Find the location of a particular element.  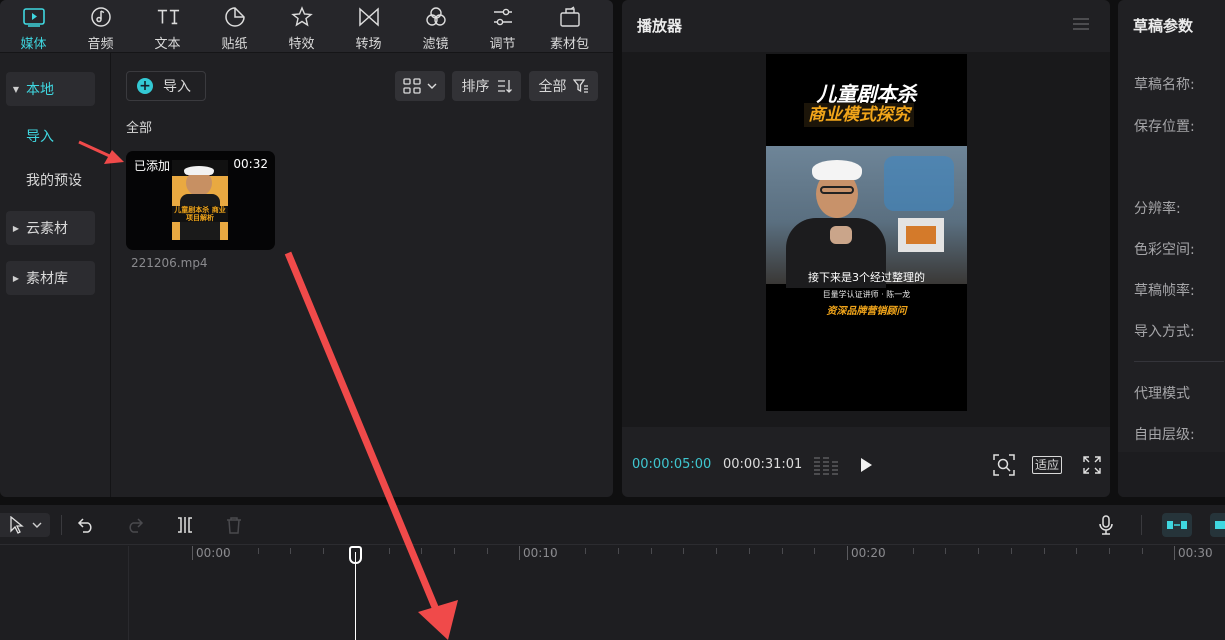

video-scene is located at coordinates (866, 217).